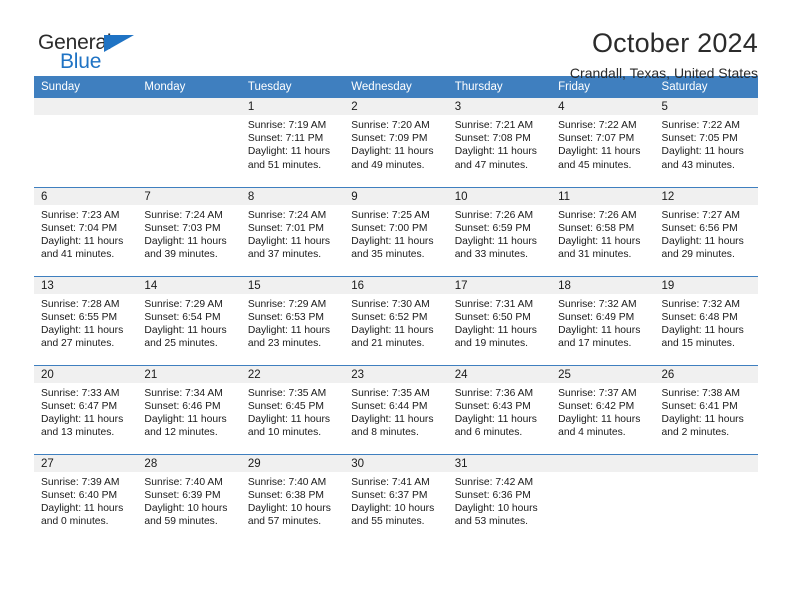 This screenshot has width=792, height=612. What do you see at coordinates (706, 285) in the screenshot?
I see `day-number: 19` at bounding box center [706, 285].